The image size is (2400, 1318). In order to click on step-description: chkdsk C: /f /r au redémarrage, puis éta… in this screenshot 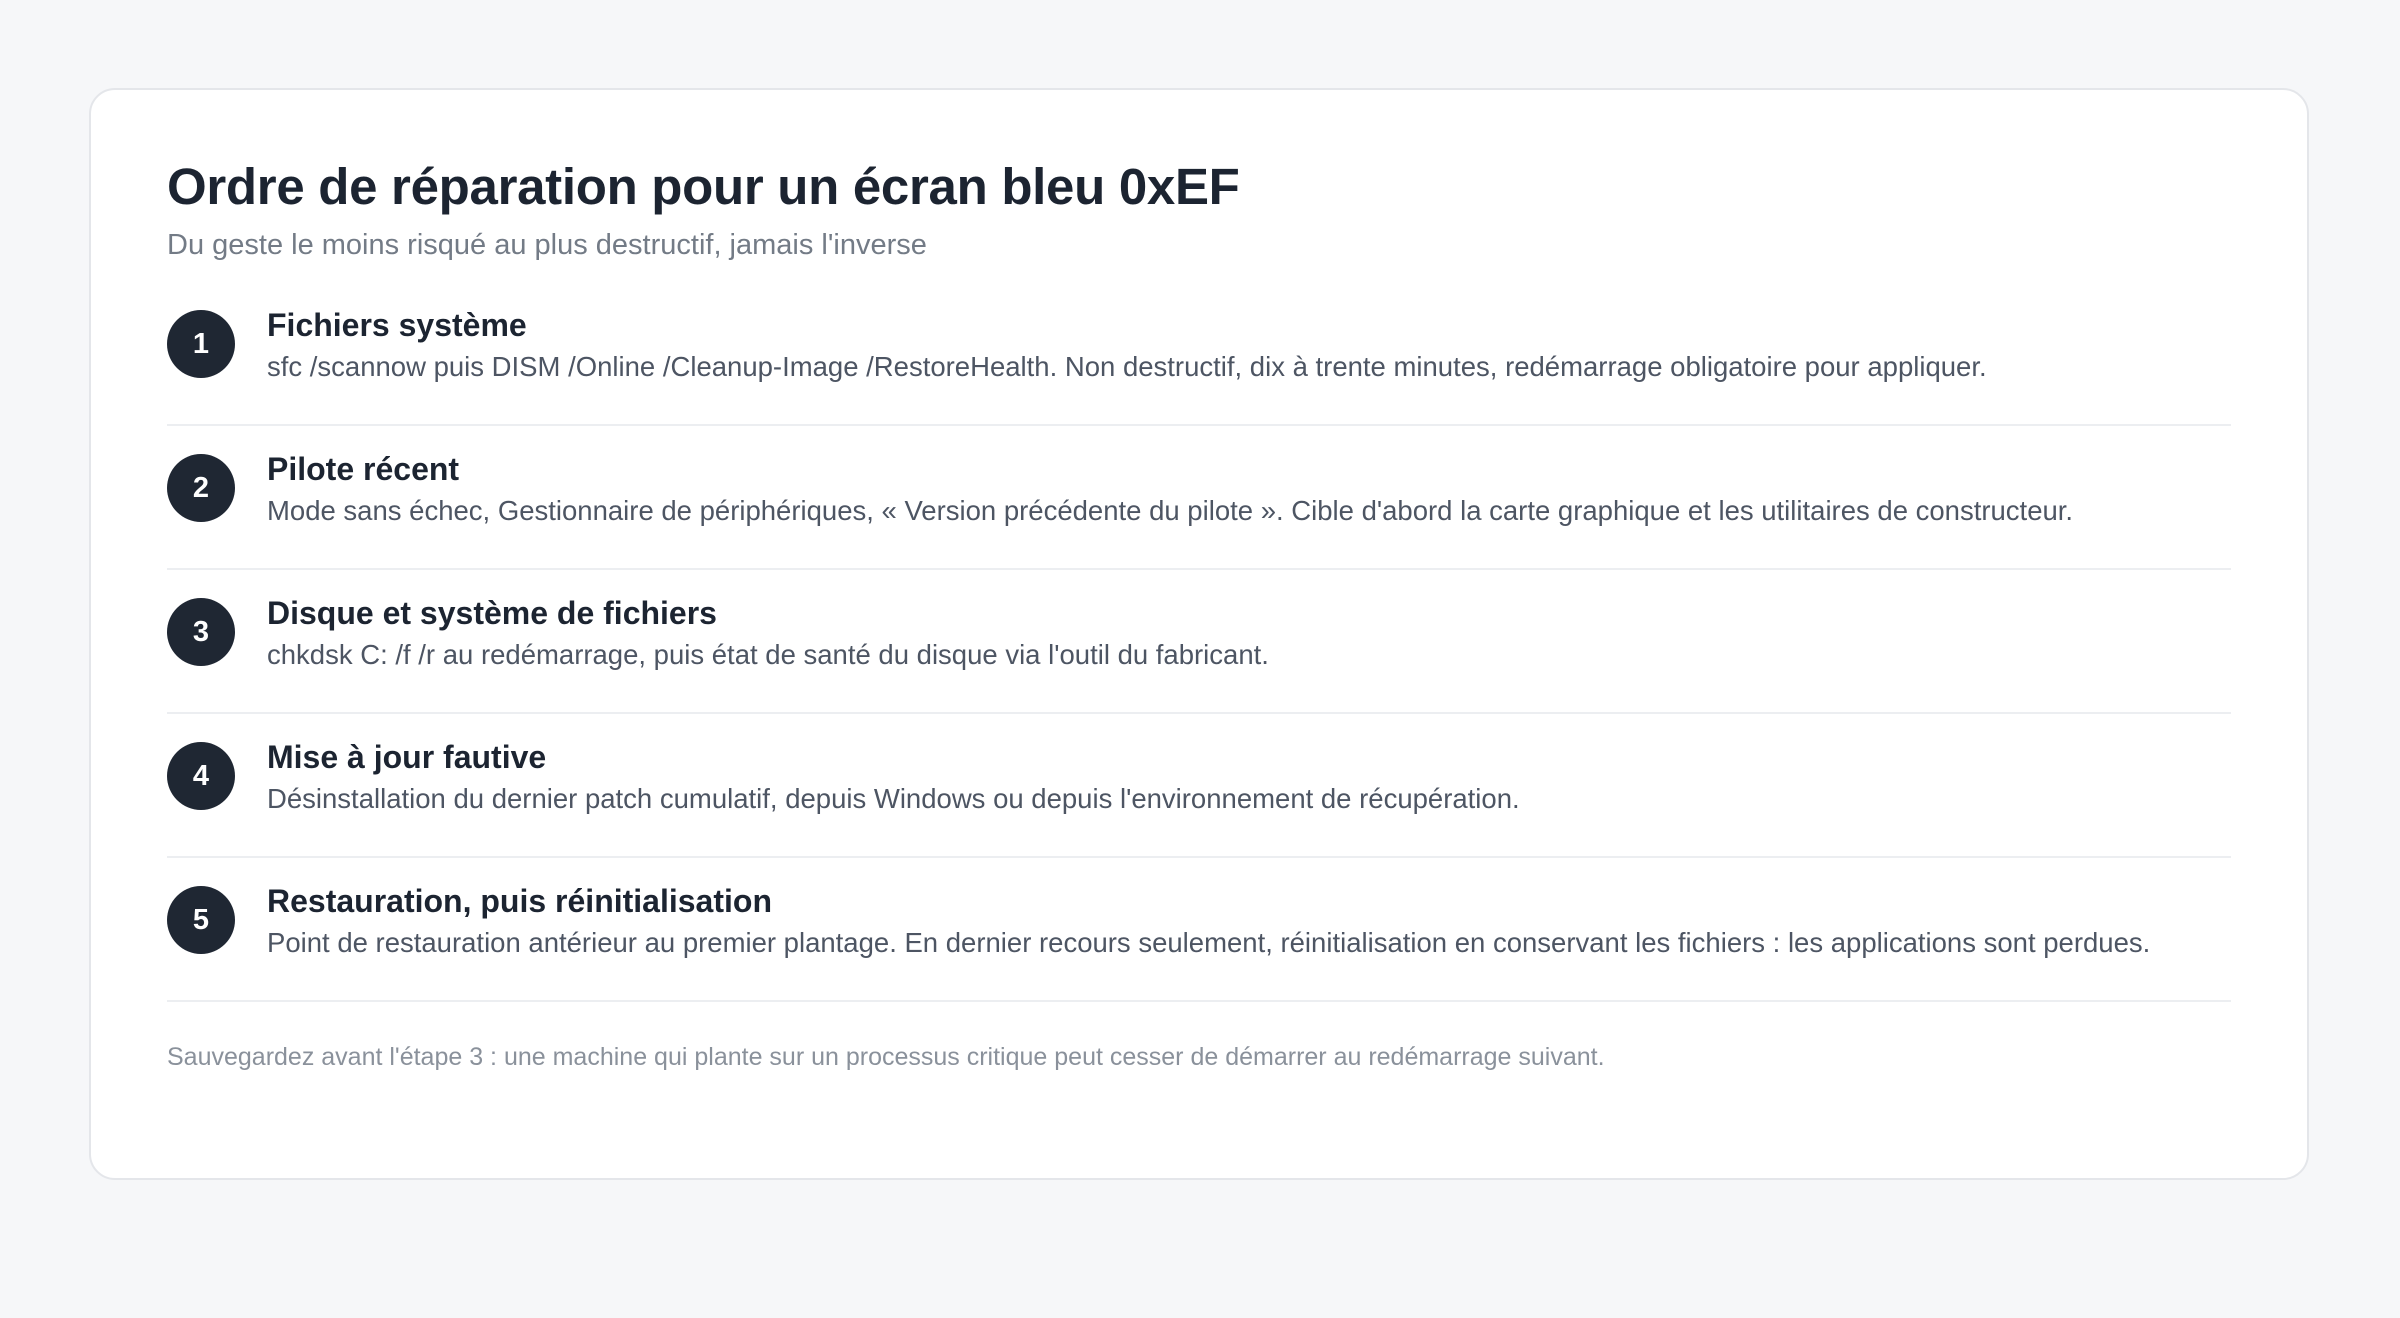, I will do `click(768, 654)`.